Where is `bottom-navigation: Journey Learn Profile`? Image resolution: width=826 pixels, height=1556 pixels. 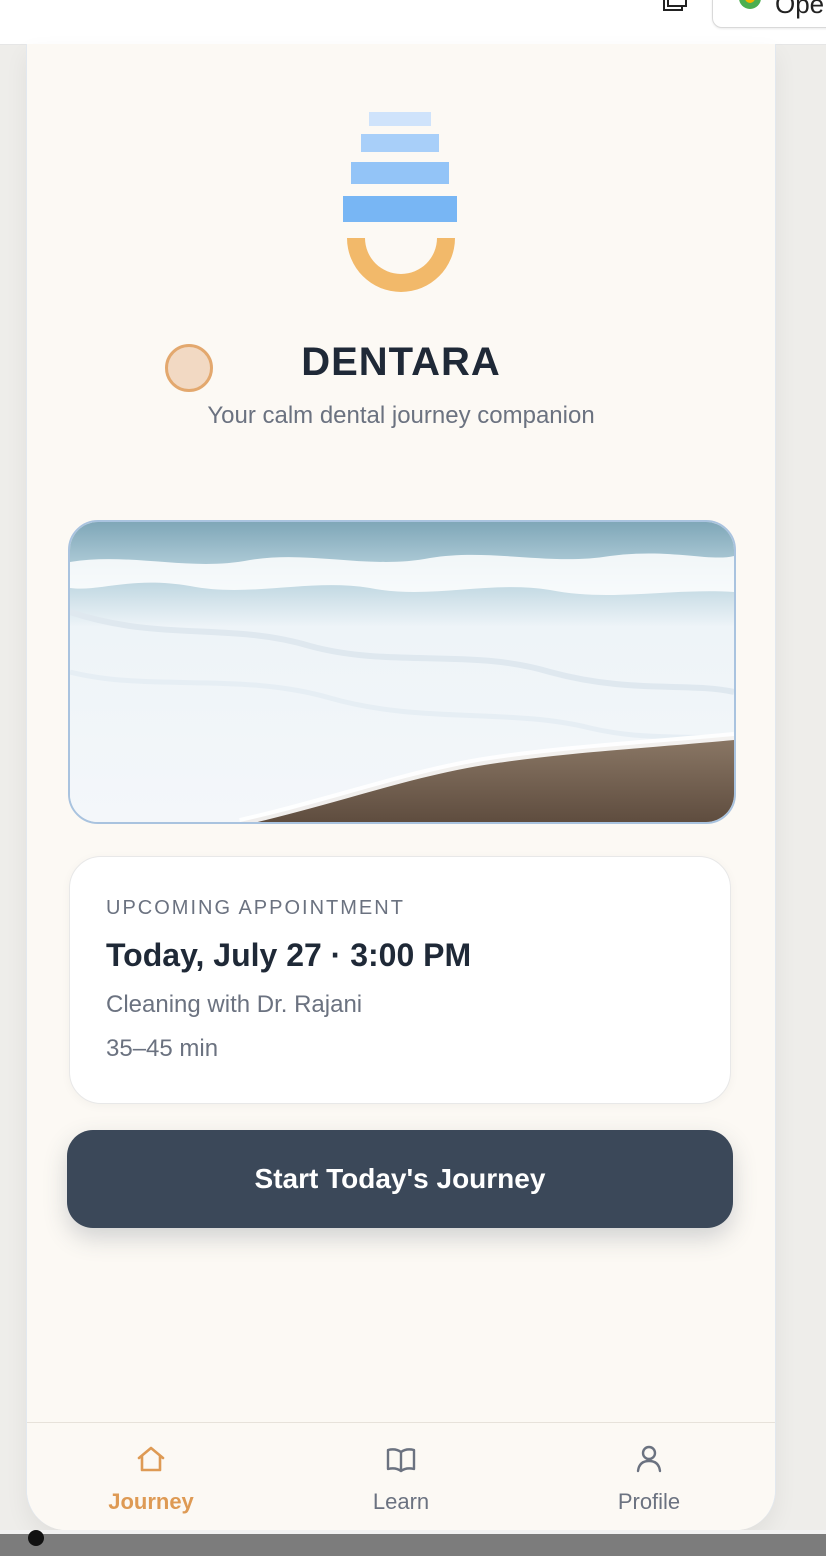
bottom-navigation: Journey Learn Profile is located at coordinates (401, 1476).